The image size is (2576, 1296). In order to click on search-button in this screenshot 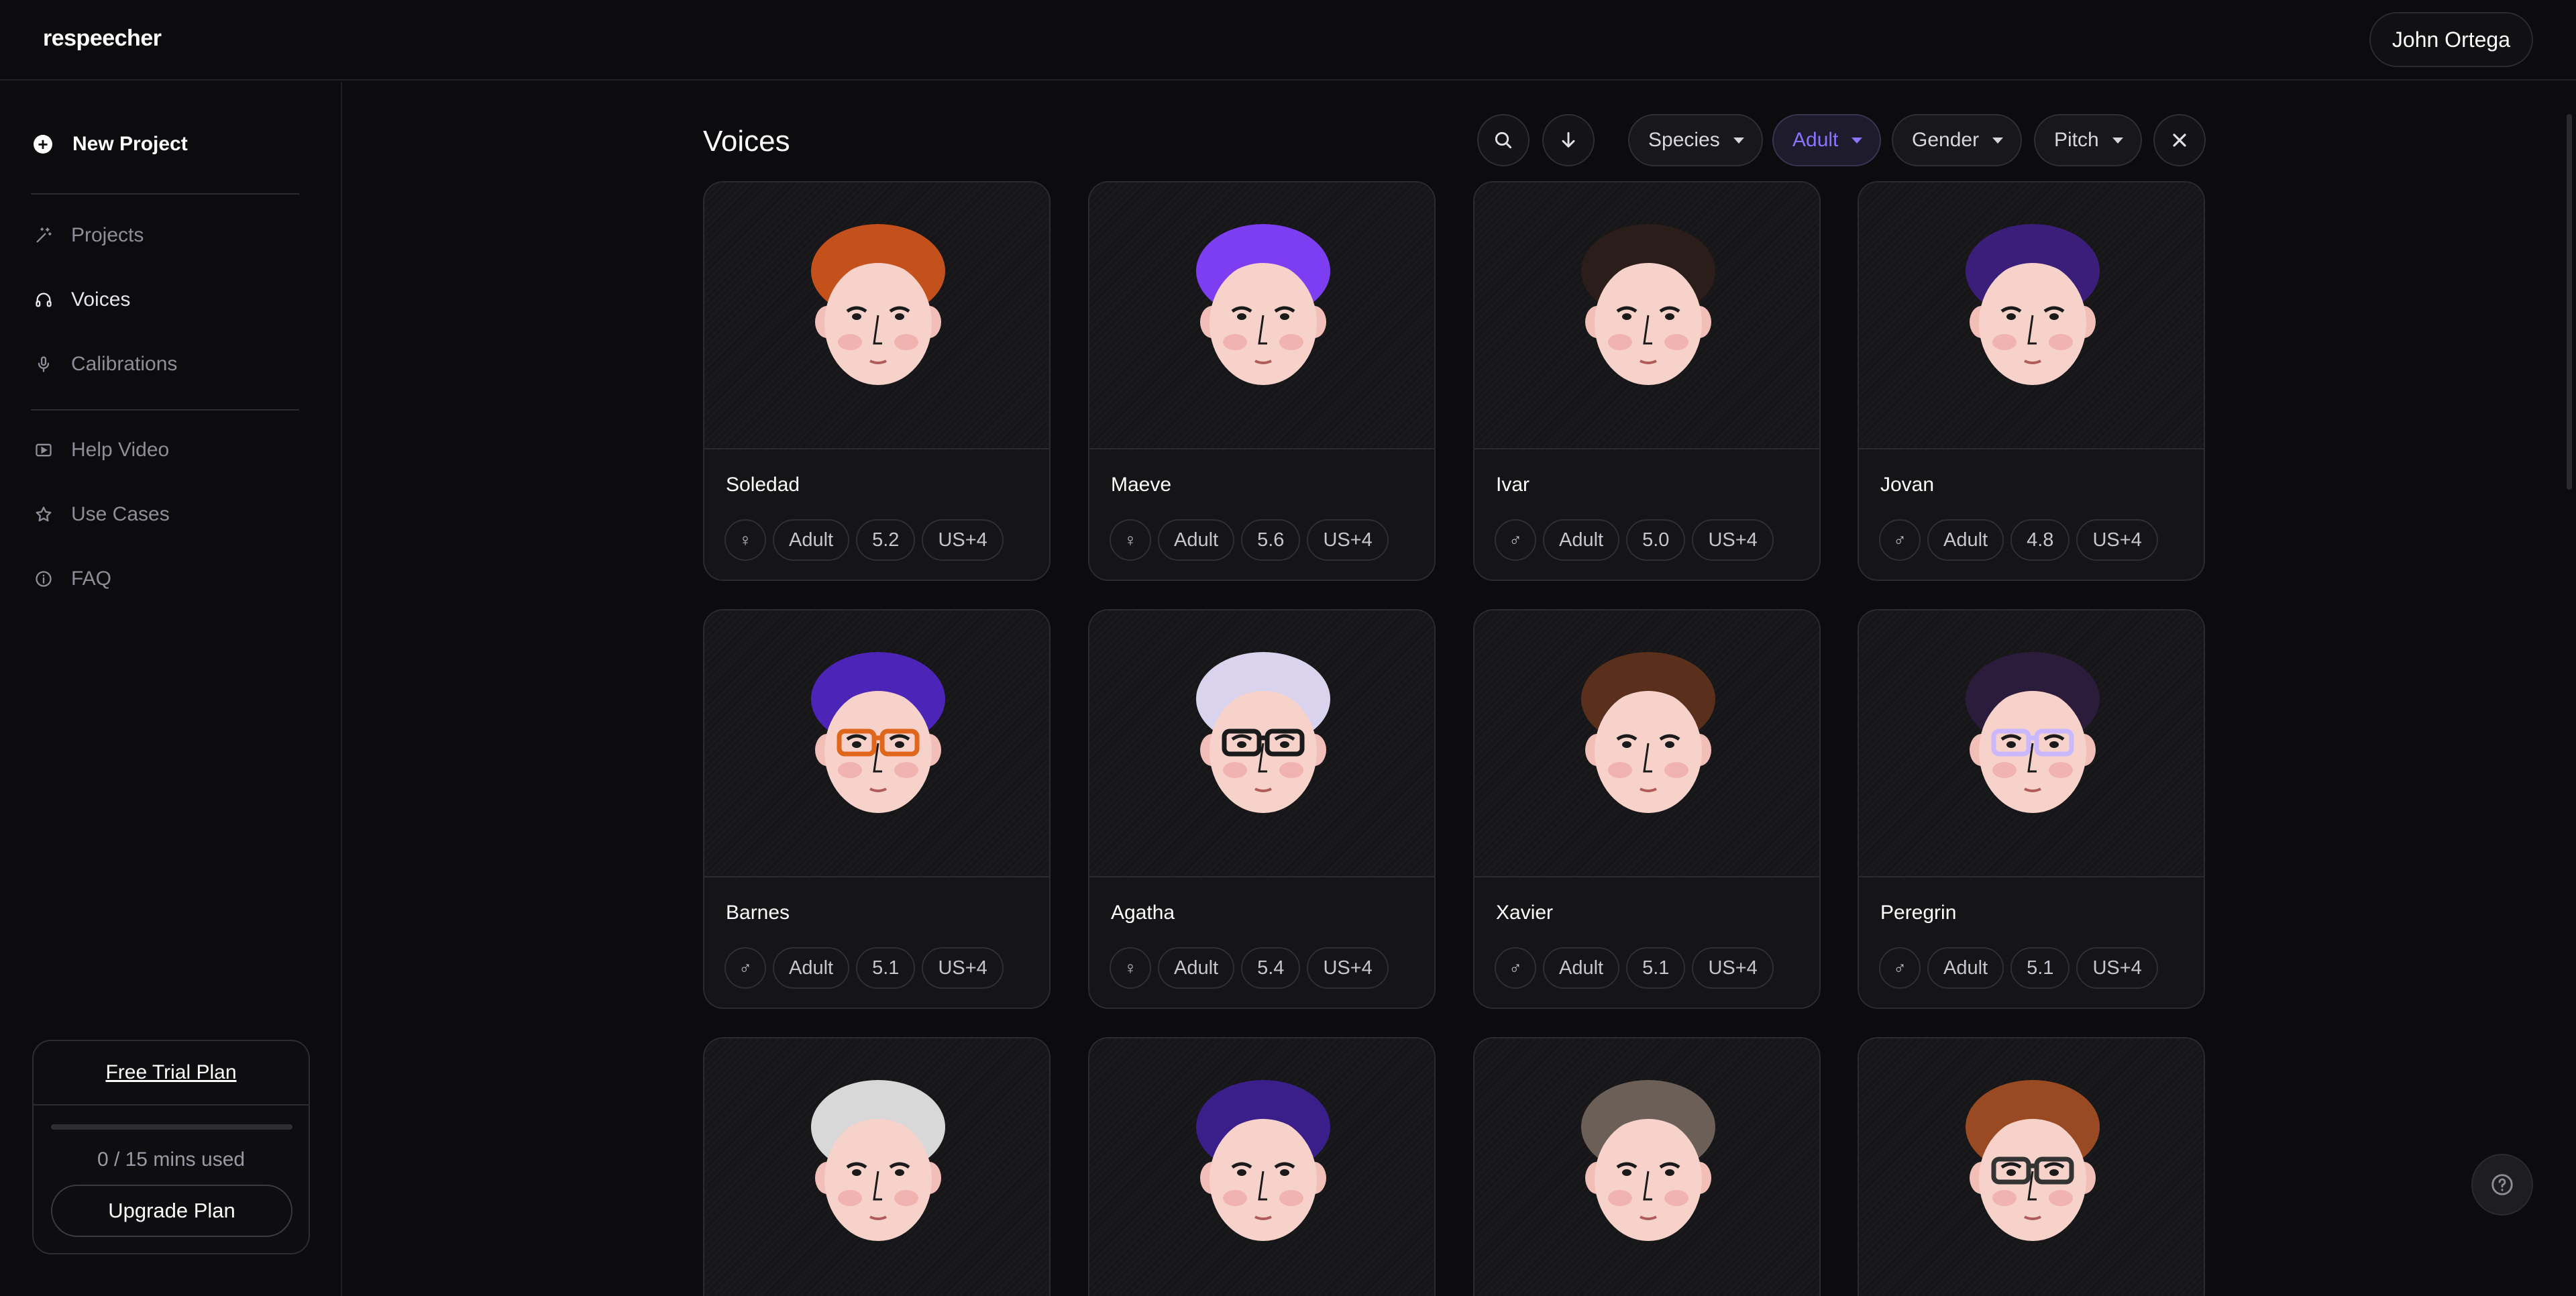, I will do `click(1503, 140)`.